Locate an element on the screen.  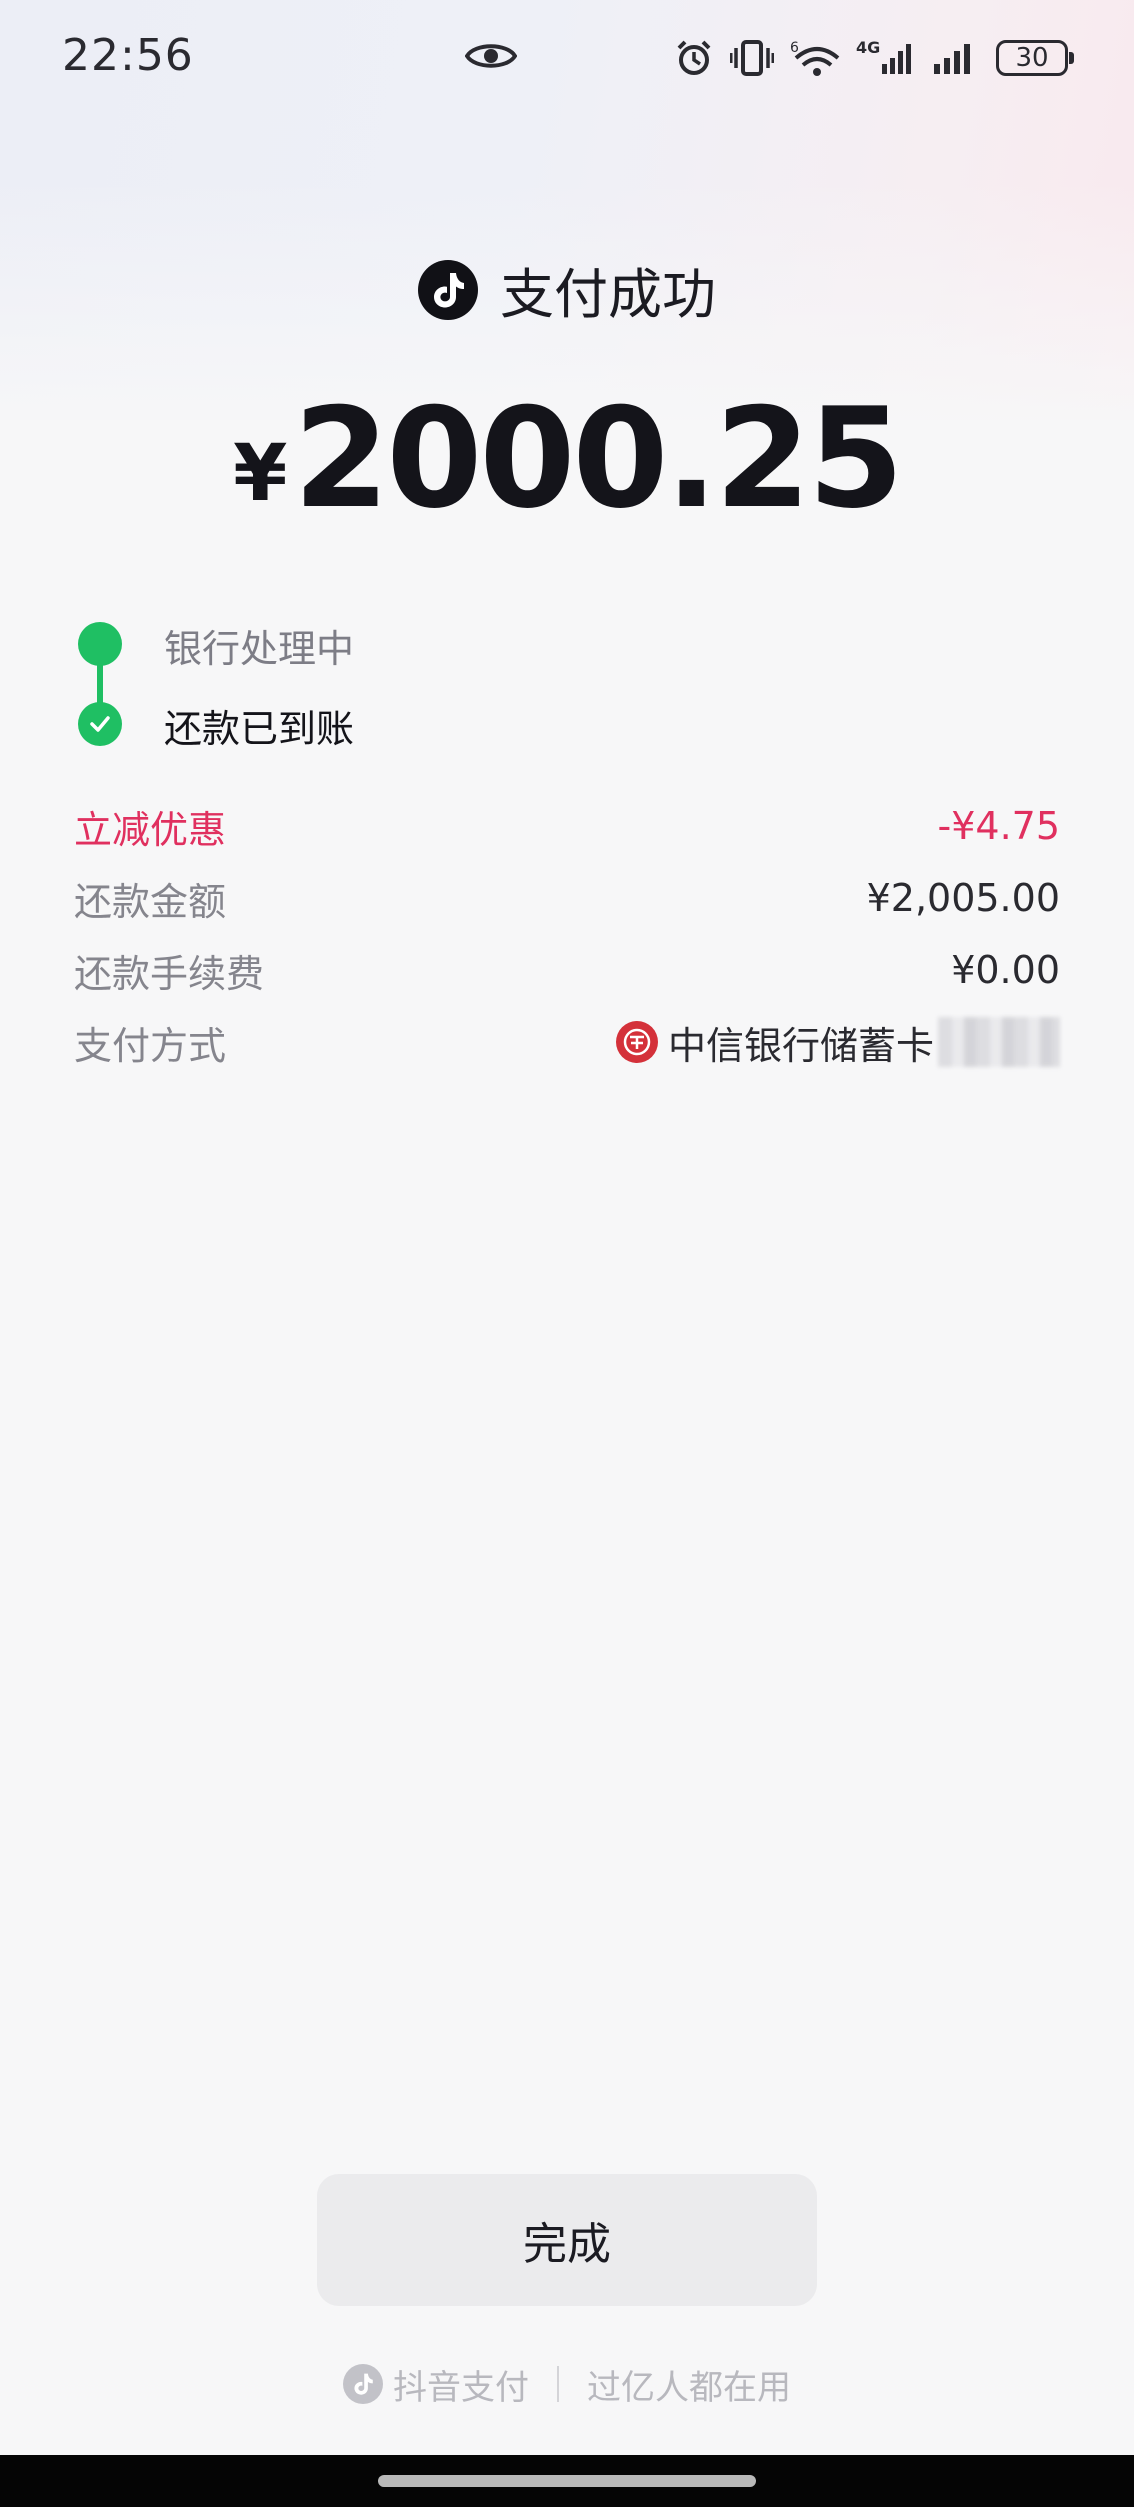
footer-brand-name: 抖音支付 is located at coordinates (461, 2387).